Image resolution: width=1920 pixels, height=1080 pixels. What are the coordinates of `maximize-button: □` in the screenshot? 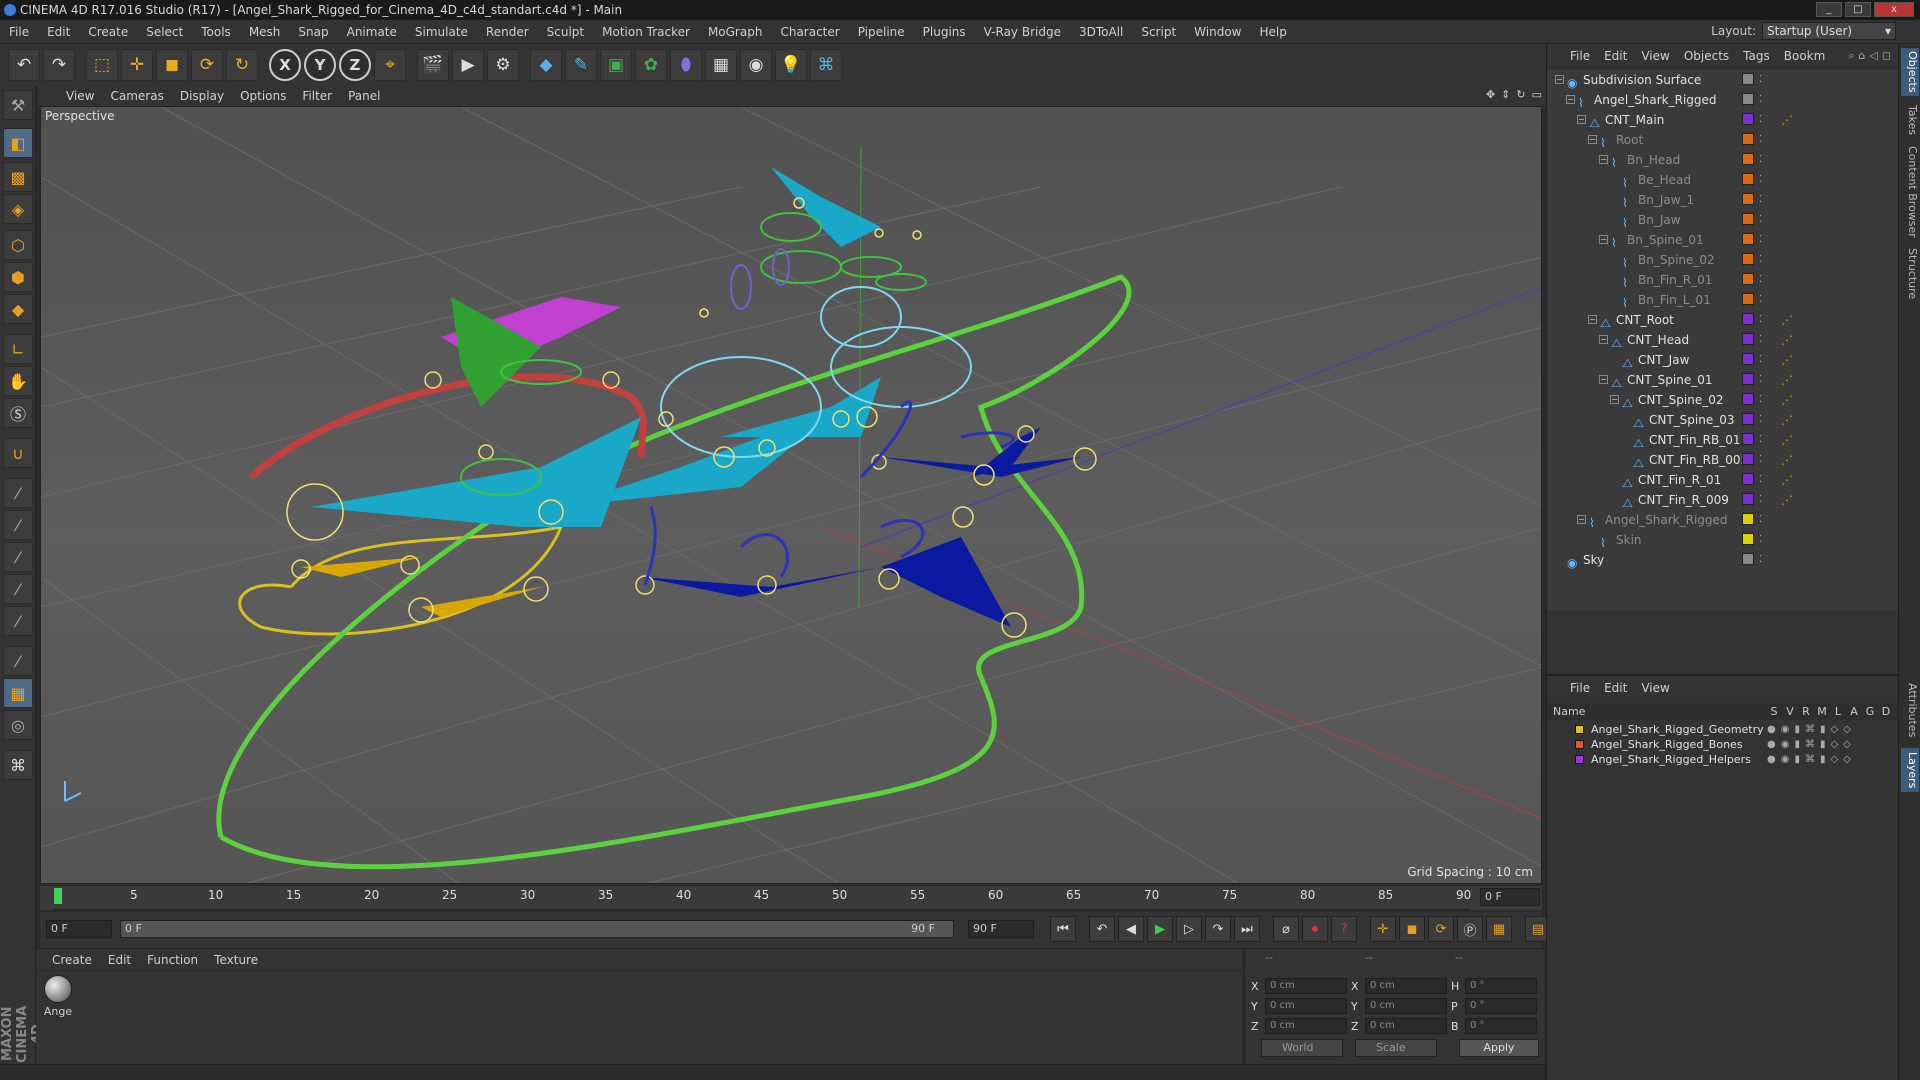 It's located at (1858, 9).